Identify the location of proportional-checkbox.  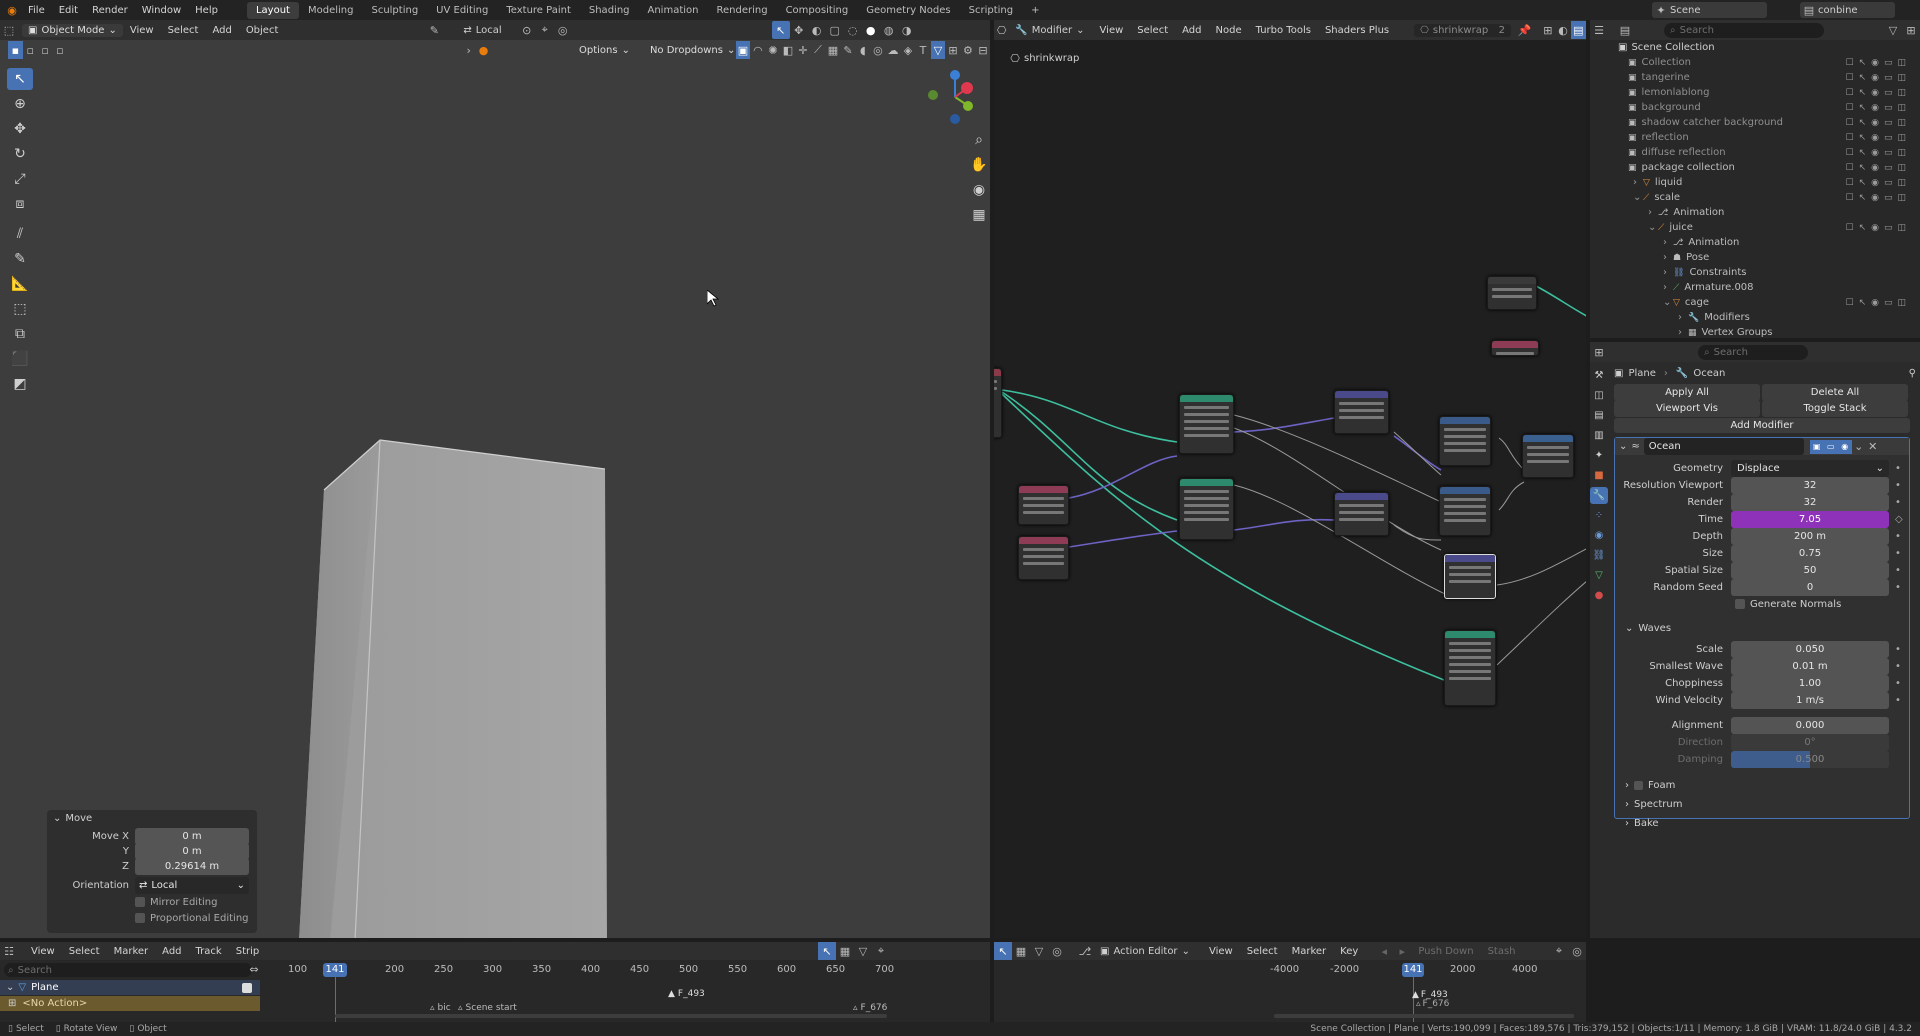
(140, 918).